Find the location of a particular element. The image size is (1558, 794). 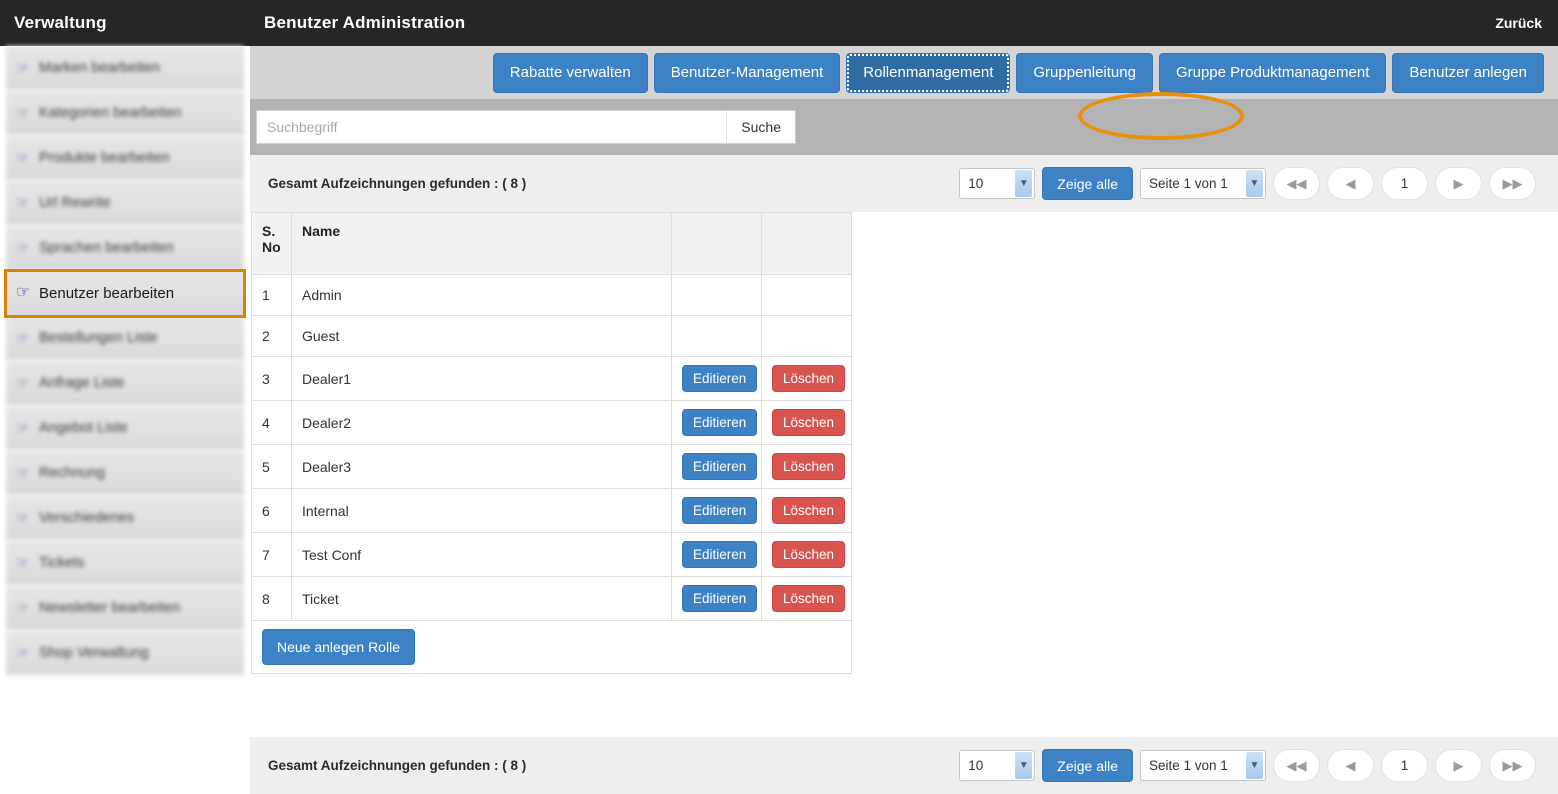

sidebar-item-anfrage-liste: ☞ Anfrage Liste is located at coordinates (125, 383).